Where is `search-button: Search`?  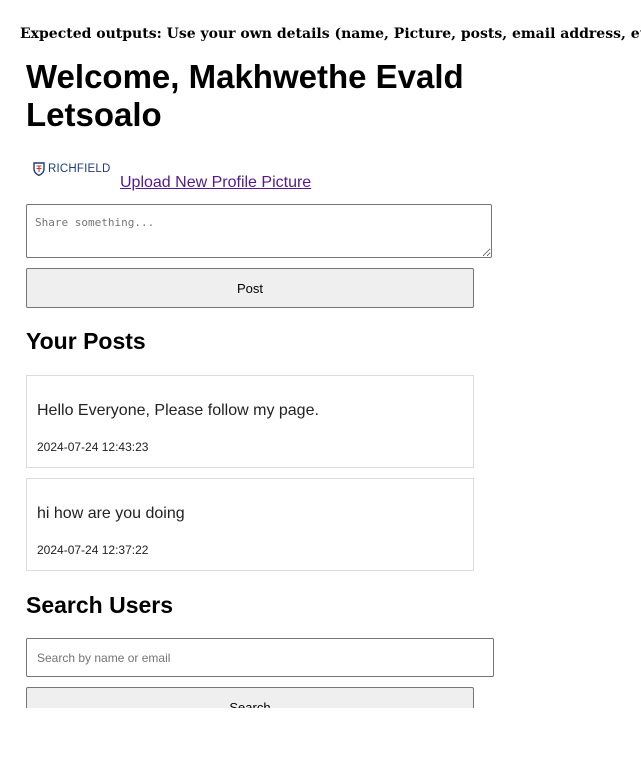
search-button: Search is located at coordinates (250, 697).